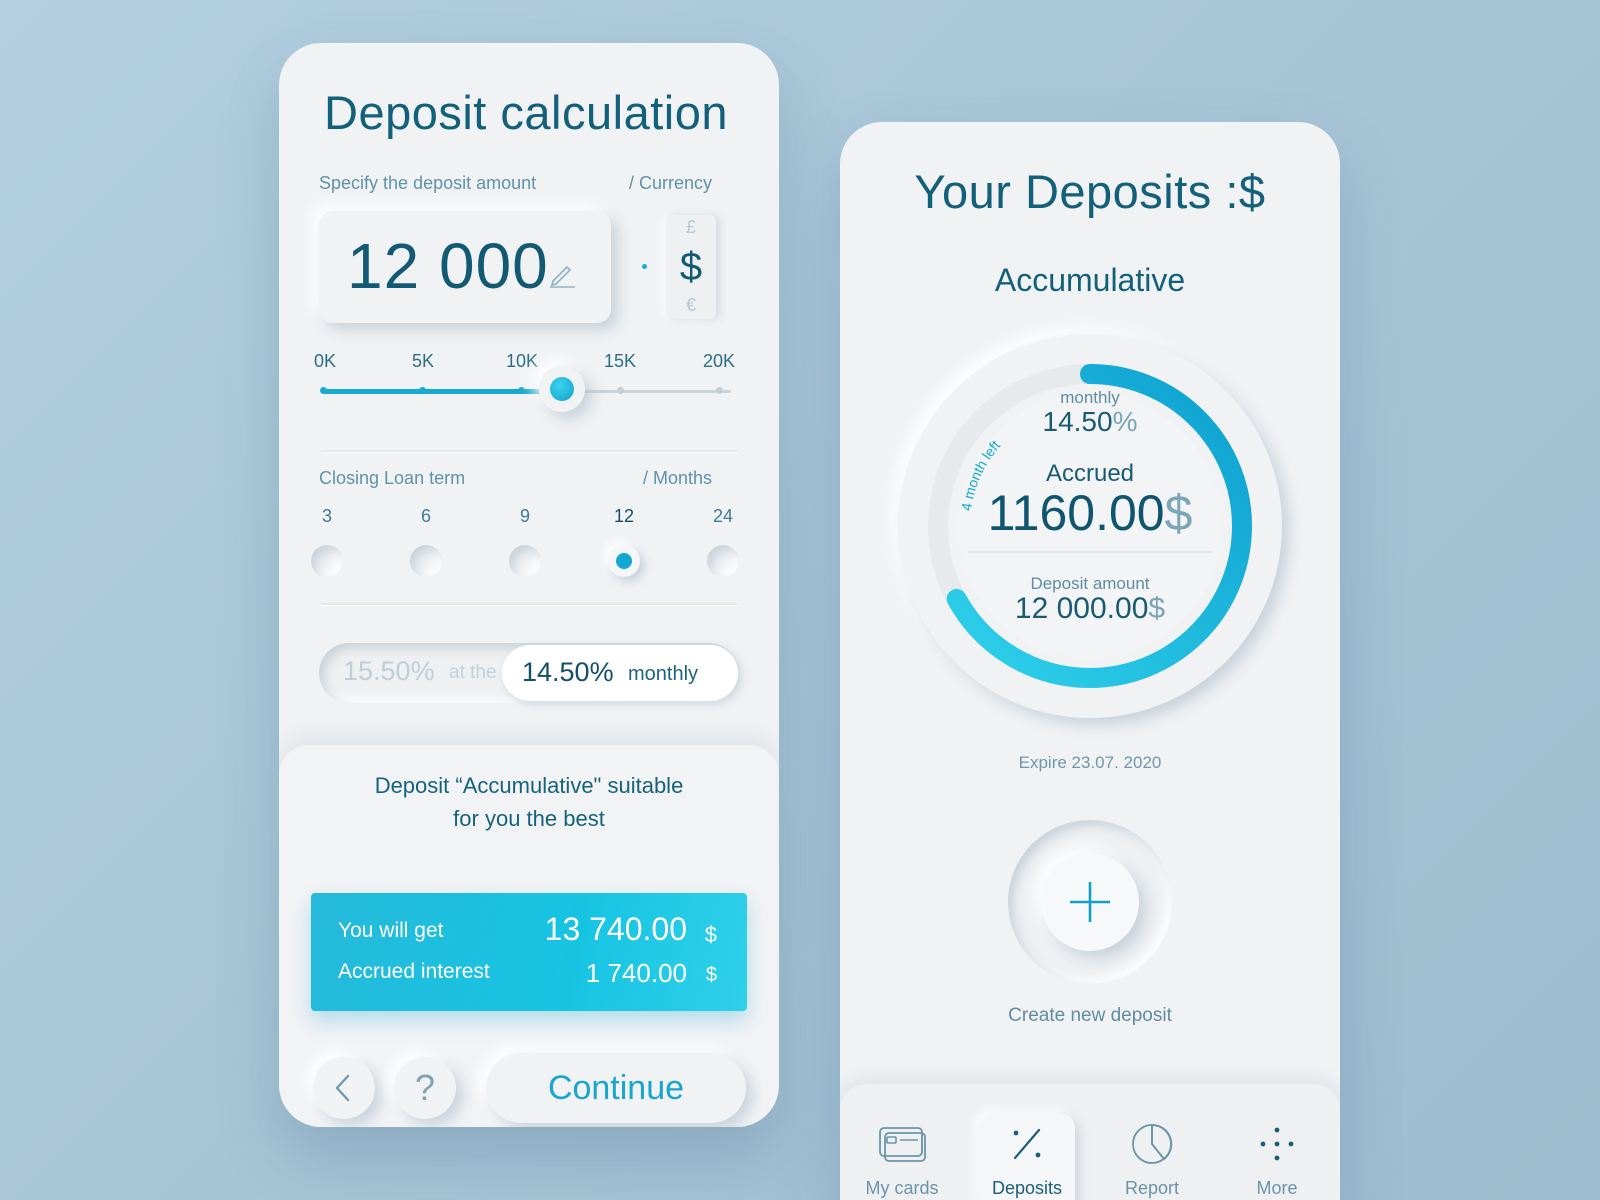  What do you see at coordinates (902, 1144) in the screenshot?
I see `card-icon` at bounding box center [902, 1144].